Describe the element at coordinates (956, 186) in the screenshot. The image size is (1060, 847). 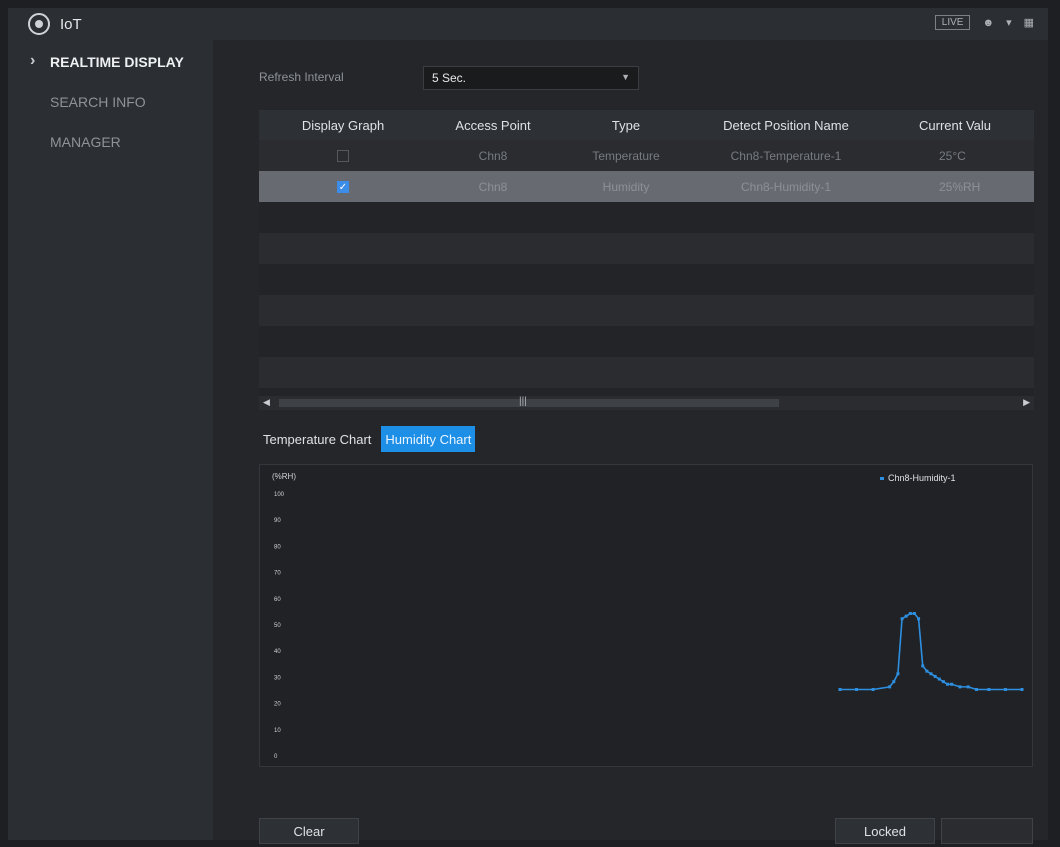
I see `cell-current-value: 25%RH` at that location.